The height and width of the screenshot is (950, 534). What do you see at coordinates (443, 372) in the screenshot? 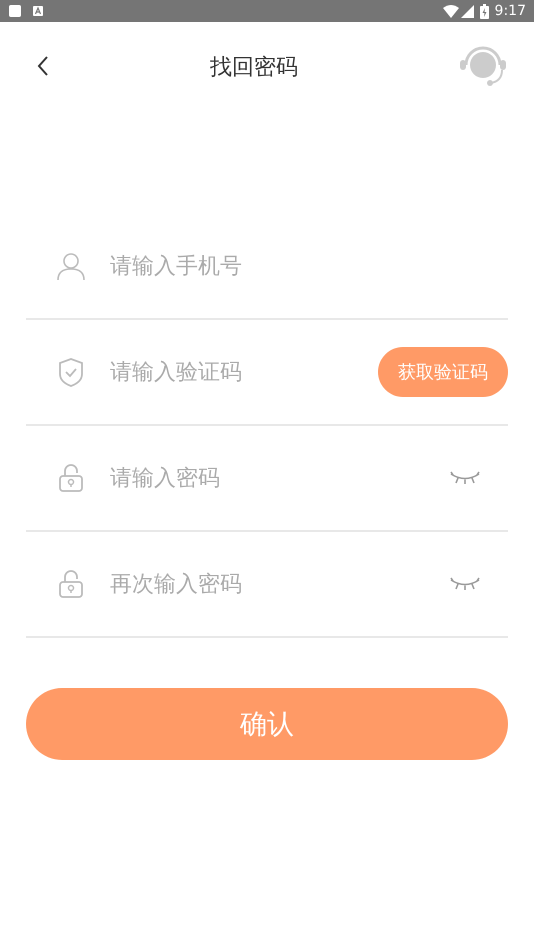
I see `get-code-button: 获取验证码` at bounding box center [443, 372].